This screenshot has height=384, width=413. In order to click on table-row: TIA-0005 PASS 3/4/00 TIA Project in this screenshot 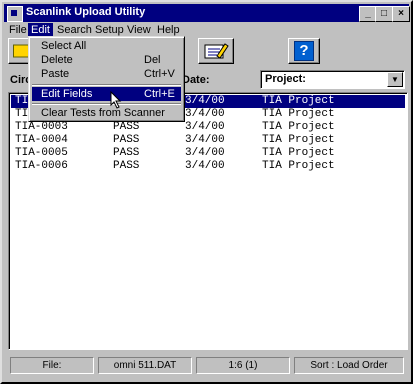, I will do `click(208, 153)`.